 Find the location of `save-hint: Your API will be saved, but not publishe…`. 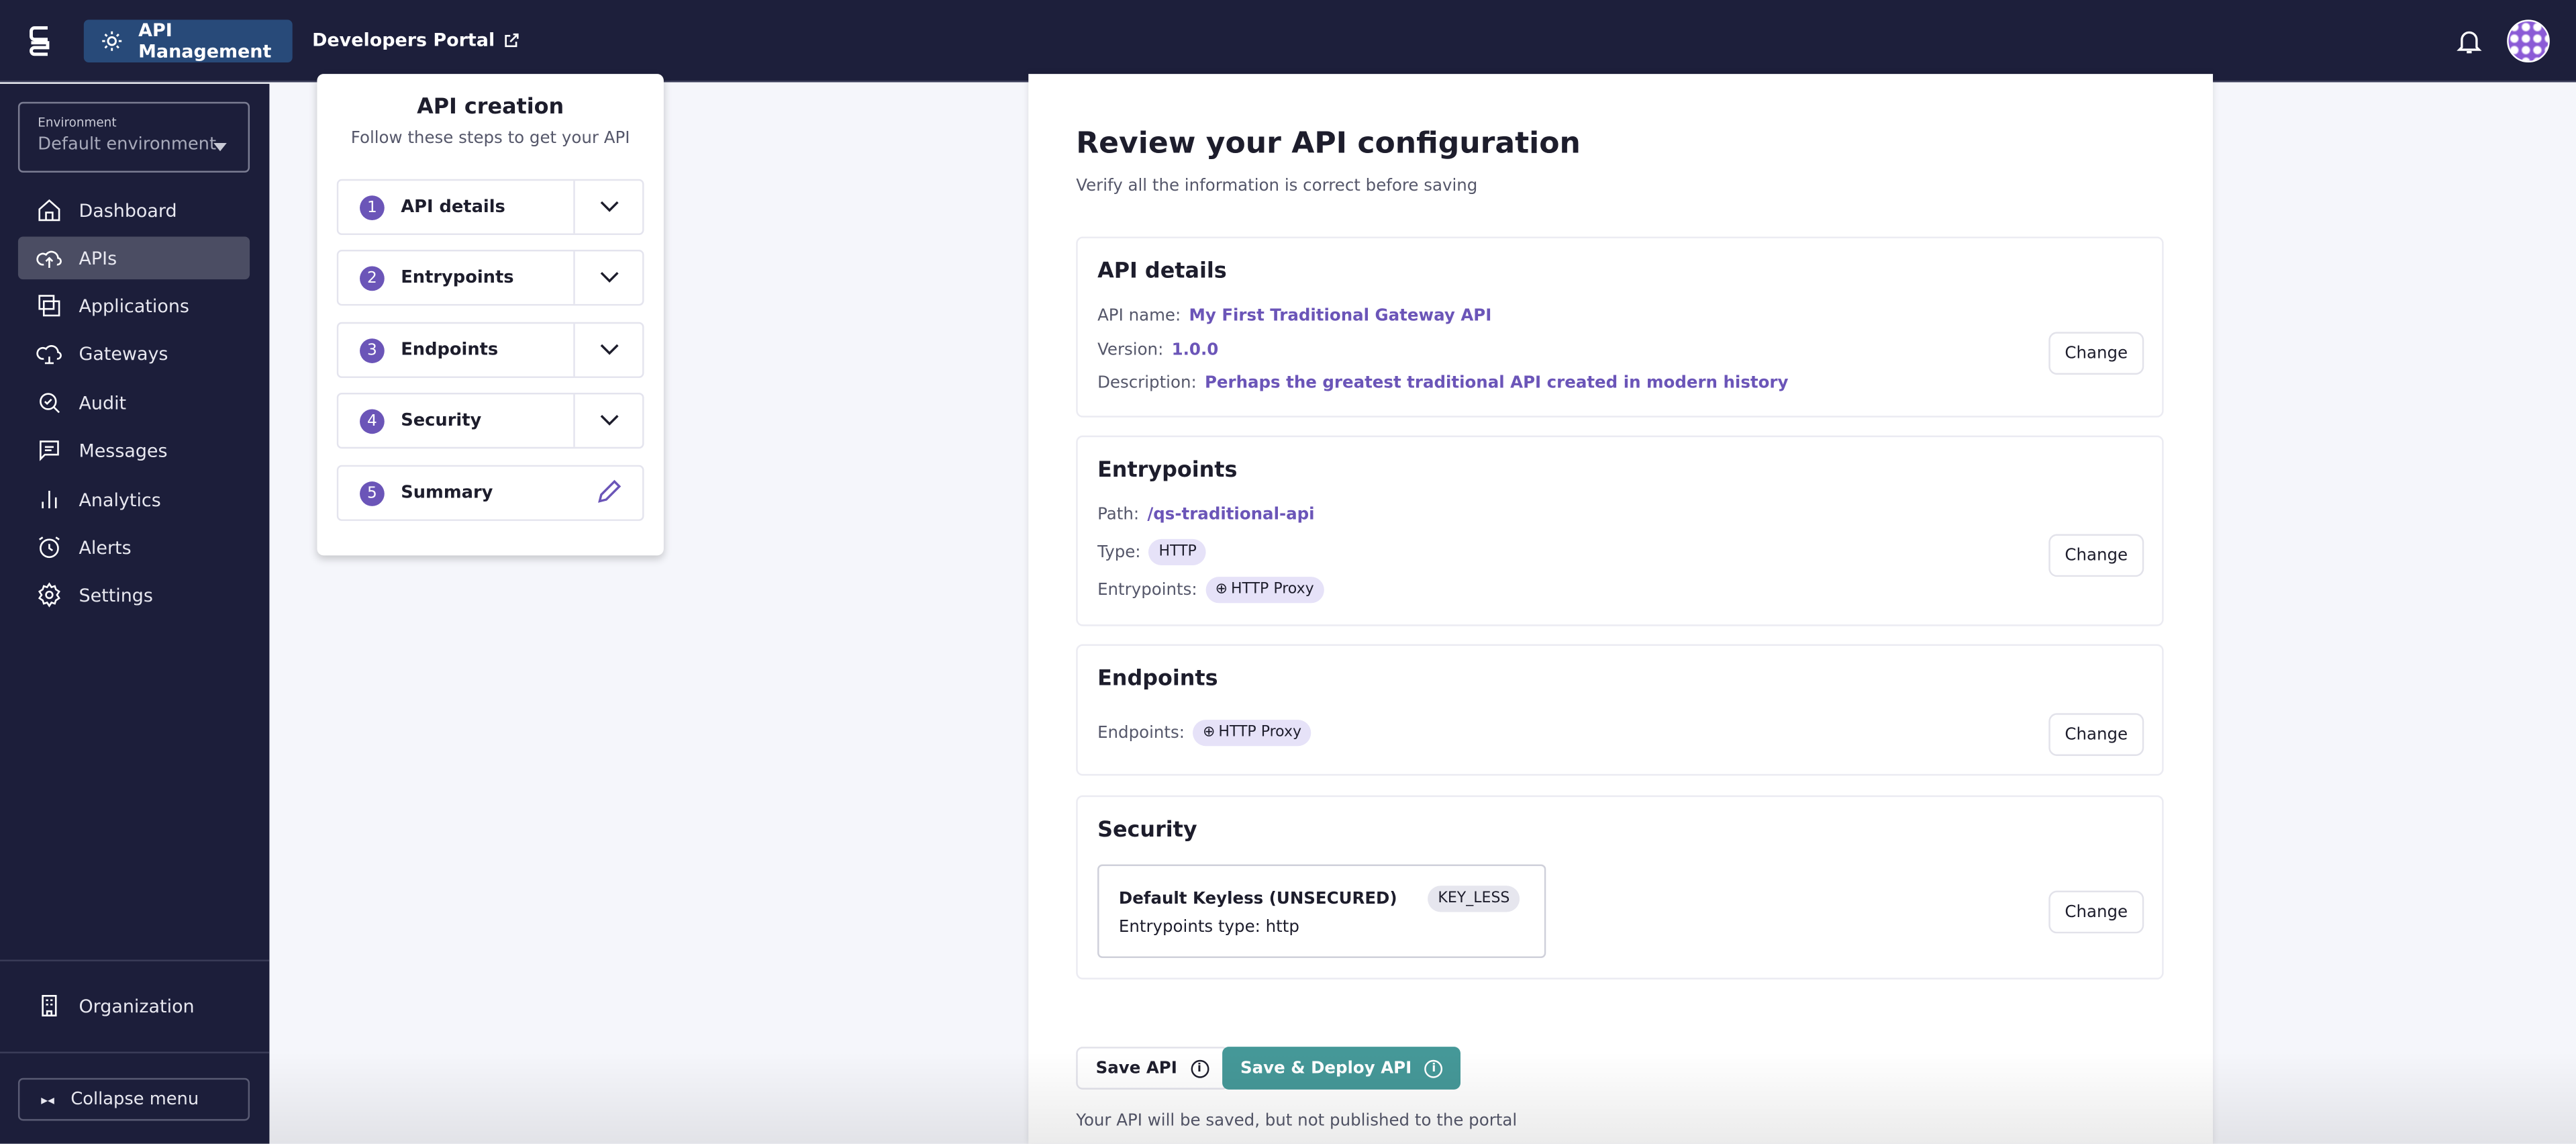

save-hint: Your API will be saved, but not publishe… is located at coordinates (1297, 1122).